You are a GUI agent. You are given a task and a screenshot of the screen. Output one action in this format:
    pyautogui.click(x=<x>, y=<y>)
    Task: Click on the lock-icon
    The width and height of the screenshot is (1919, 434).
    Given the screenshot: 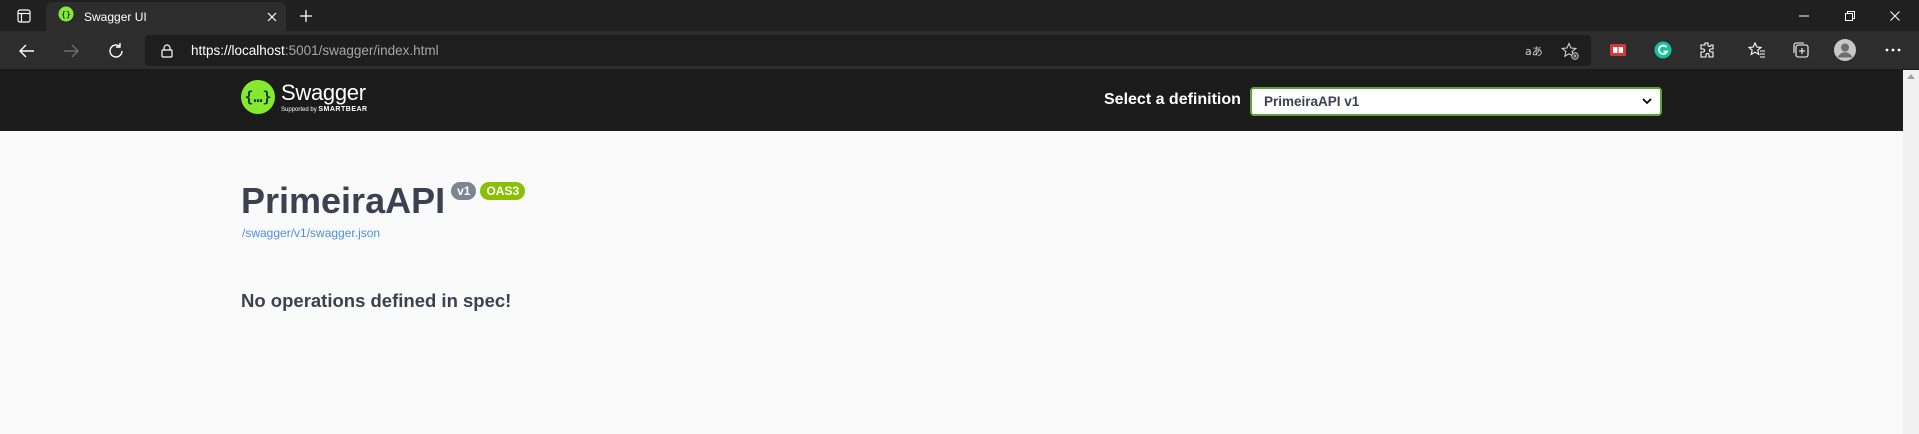 What is the action you would take?
    pyautogui.click(x=167, y=51)
    